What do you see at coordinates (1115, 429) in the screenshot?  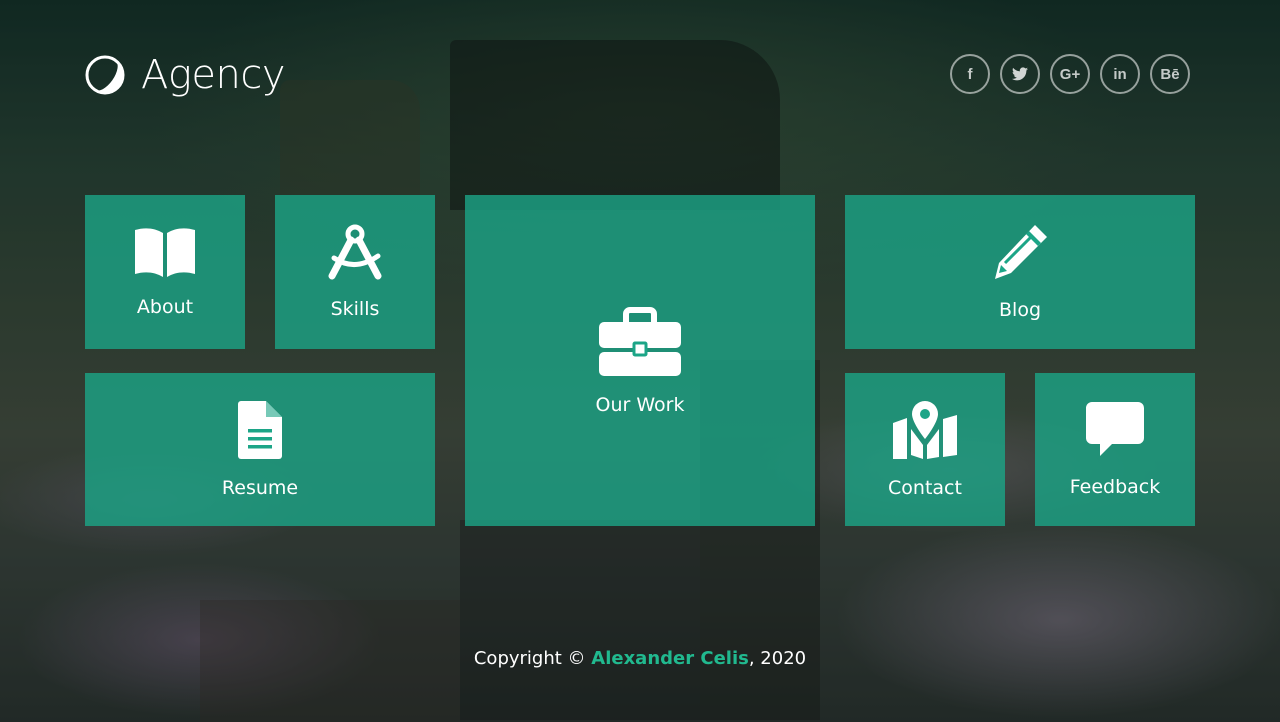 I see `comment-icon` at bounding box center [1115, 429].